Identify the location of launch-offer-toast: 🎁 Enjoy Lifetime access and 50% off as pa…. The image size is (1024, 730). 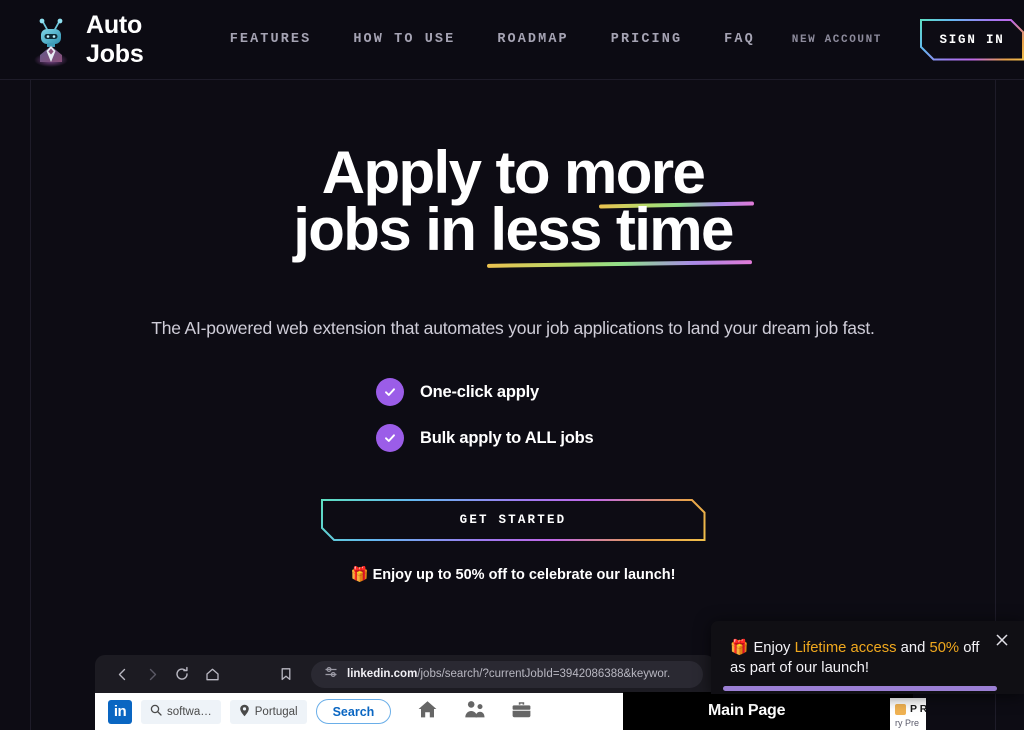
(867, 657).